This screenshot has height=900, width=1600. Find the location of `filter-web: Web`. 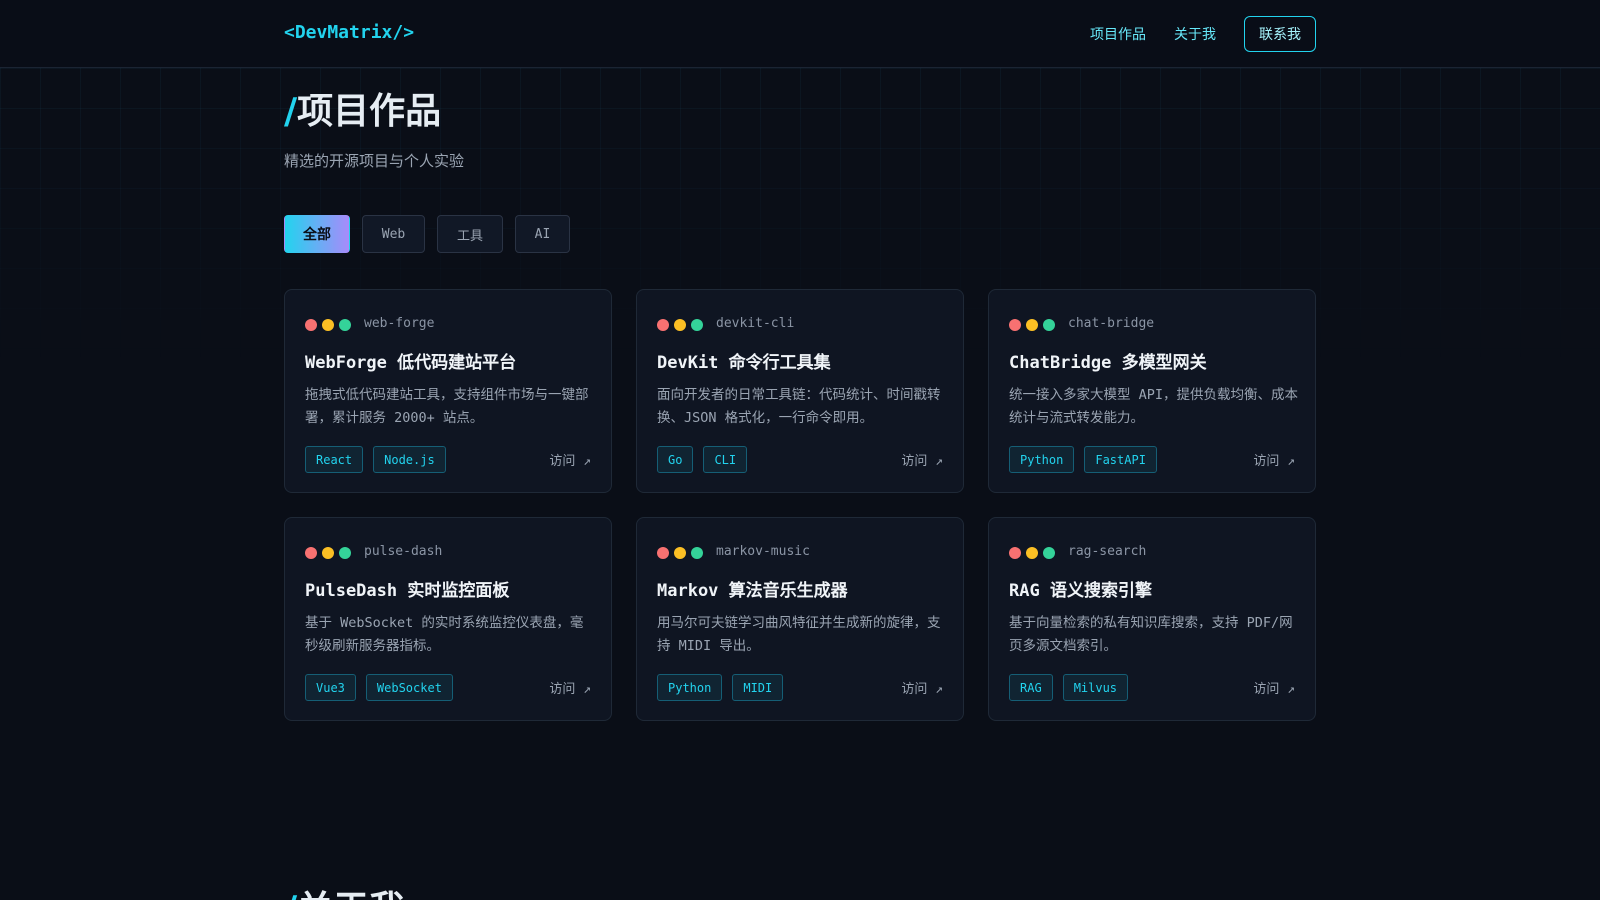

filter-web: Web is located at coordinates (393, 234).